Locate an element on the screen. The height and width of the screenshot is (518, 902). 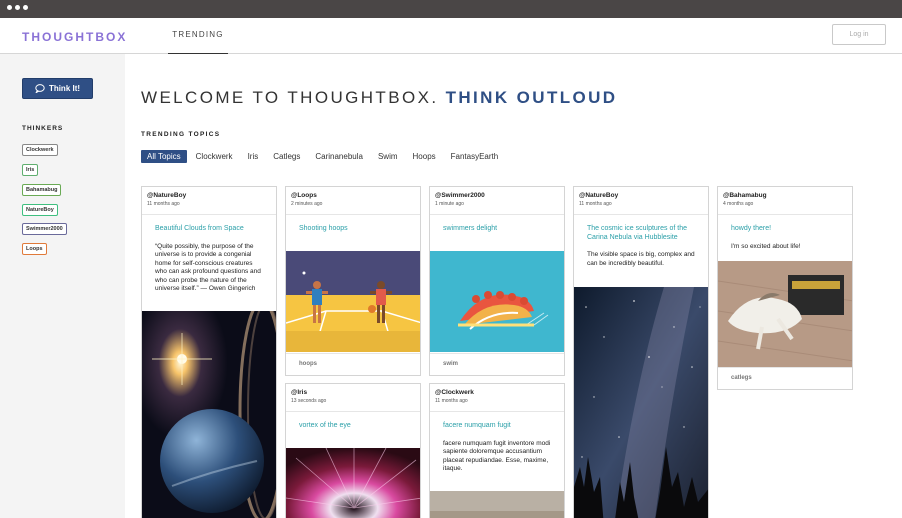
topic-iris: Iris is located at coordinates (253, 156).